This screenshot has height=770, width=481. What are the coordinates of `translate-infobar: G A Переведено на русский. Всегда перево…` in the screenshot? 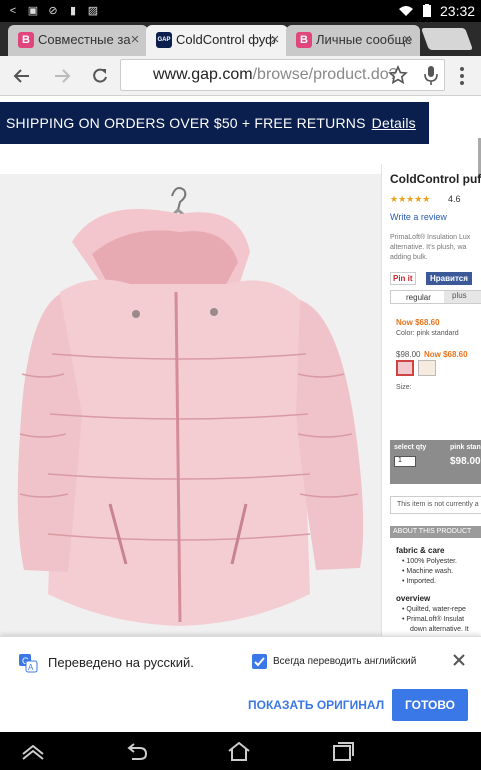 It's located at (240, 684).